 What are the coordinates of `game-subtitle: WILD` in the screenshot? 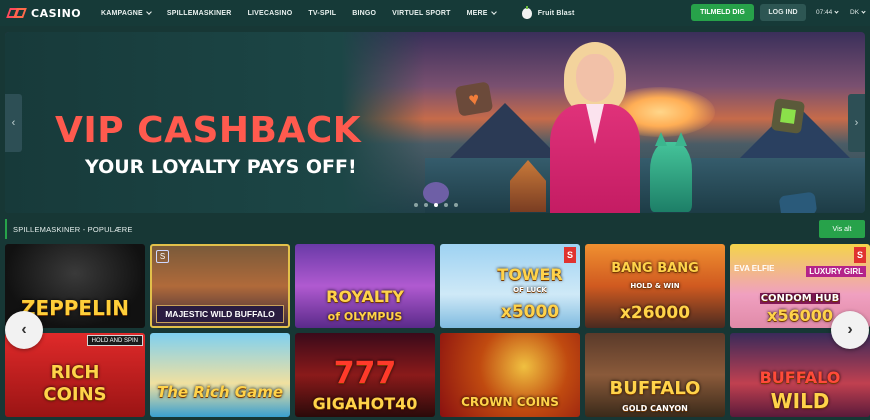 It's located at (800, 401).